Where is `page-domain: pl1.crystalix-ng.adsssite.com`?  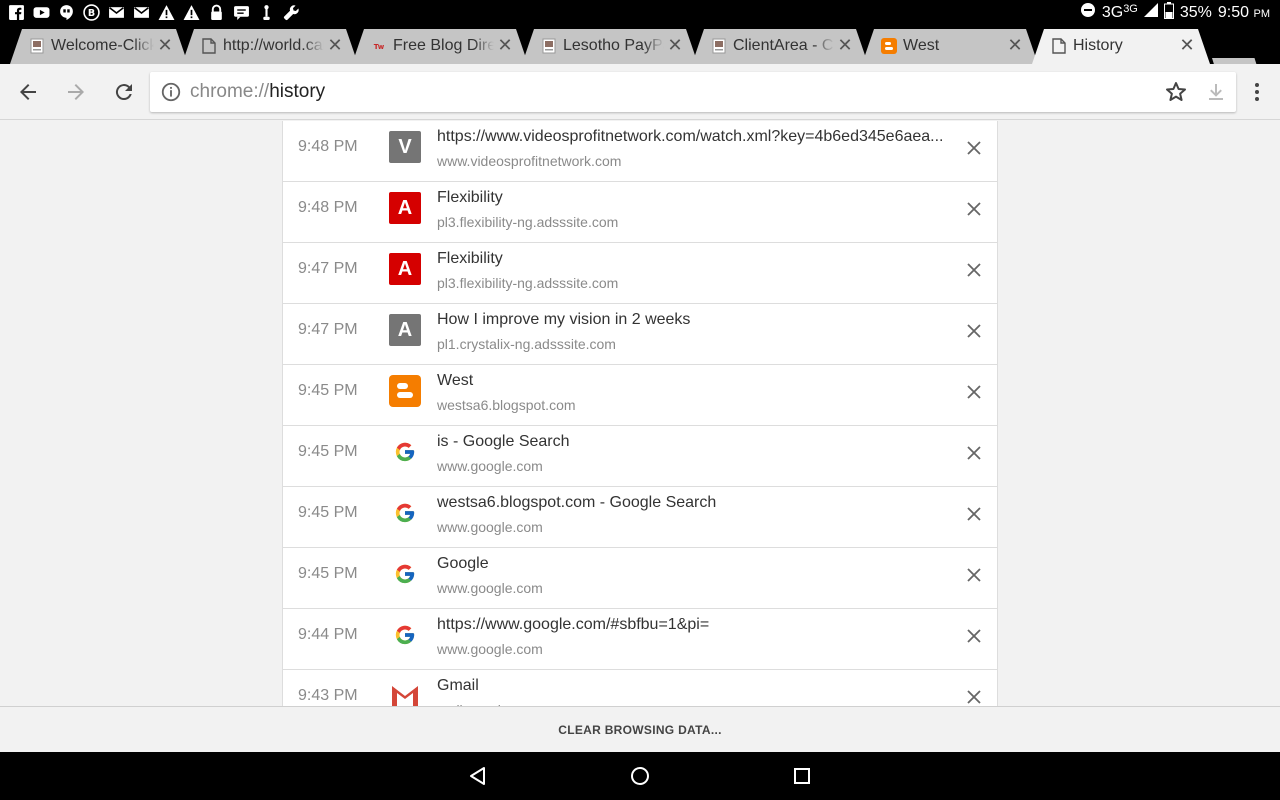
page-domain: pl1.crystalix-ng.adsssite.com is located at coordinates (526, 344).